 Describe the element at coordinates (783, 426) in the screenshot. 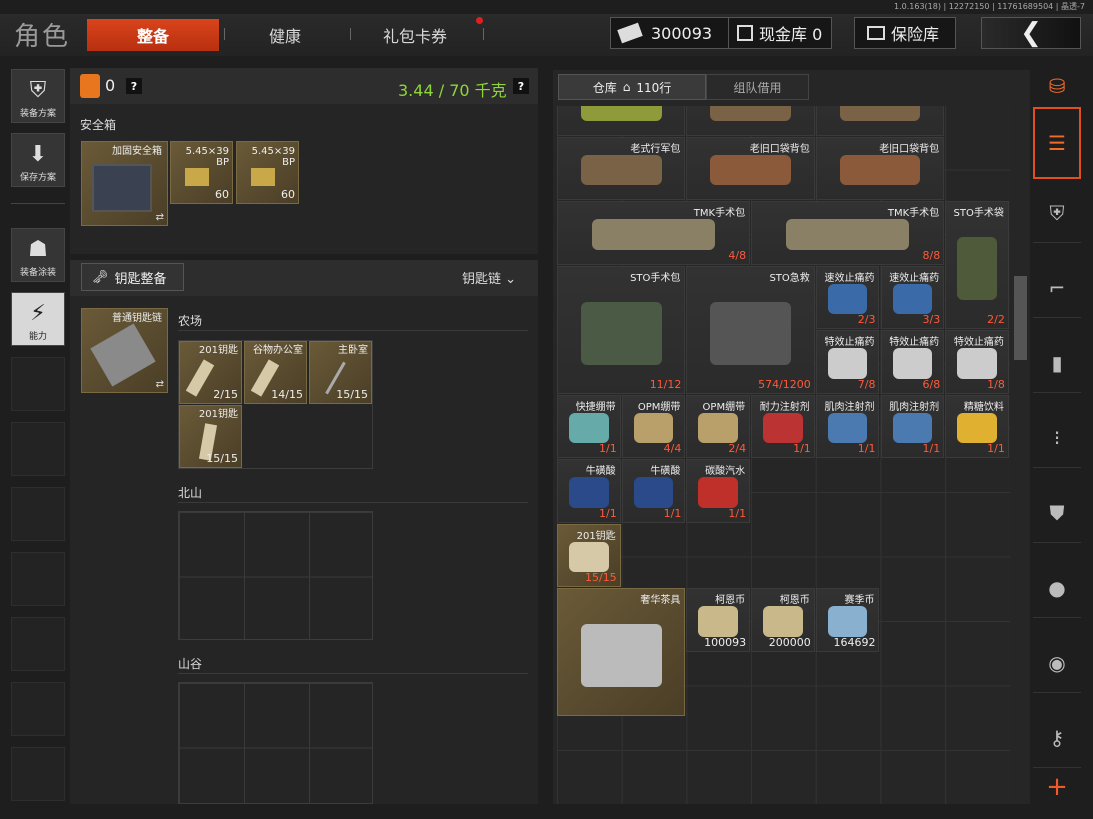

I see `storage-item: 耐力注射剂 1/1` at that location.